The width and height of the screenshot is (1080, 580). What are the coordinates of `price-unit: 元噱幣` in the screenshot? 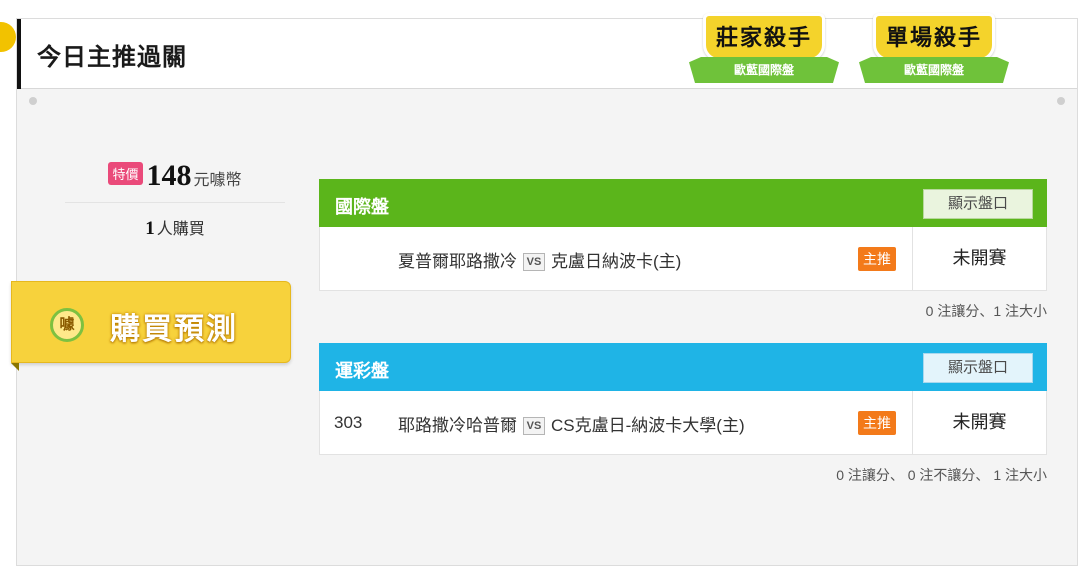 It's located at (217, 180).